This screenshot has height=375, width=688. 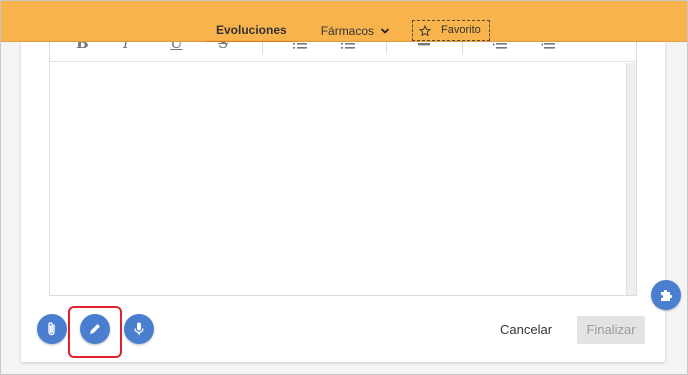 What do you see at coordinates (385, 31) in the screenshot?
I see `chevron-down-icon` at bounding box center [385, 31].